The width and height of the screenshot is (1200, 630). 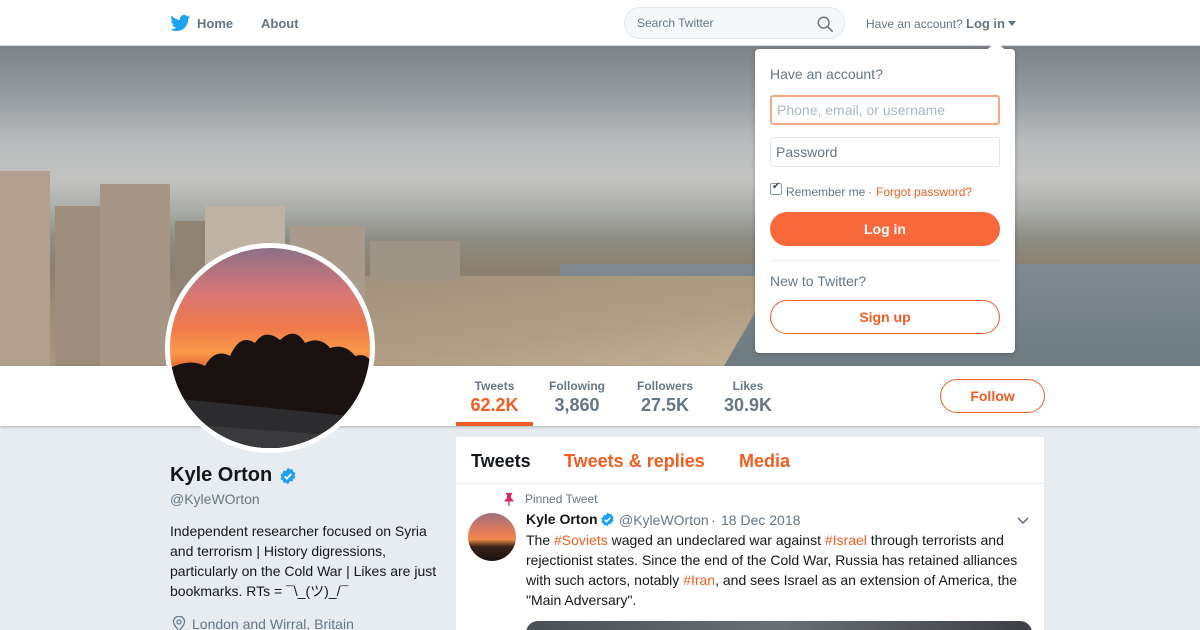 I want to click on tab-media: Media, so click(x=764, y=461).